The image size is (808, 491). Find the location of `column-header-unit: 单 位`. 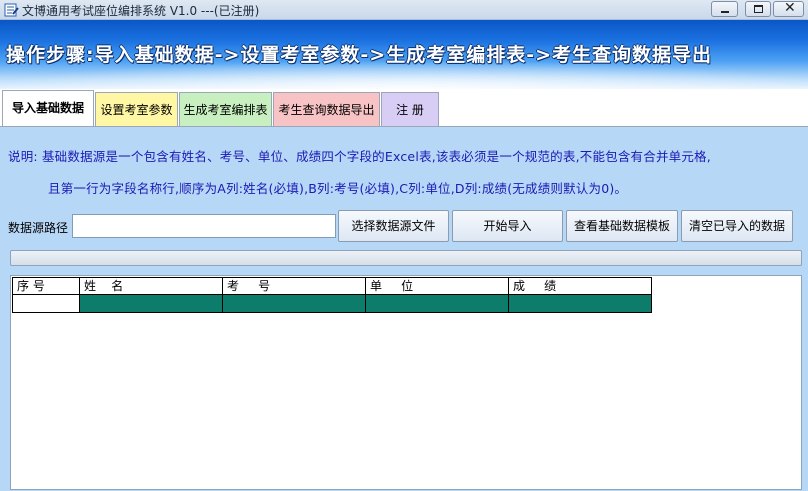

column-header-unit: 单 位 is located at coordinates (437, 286).